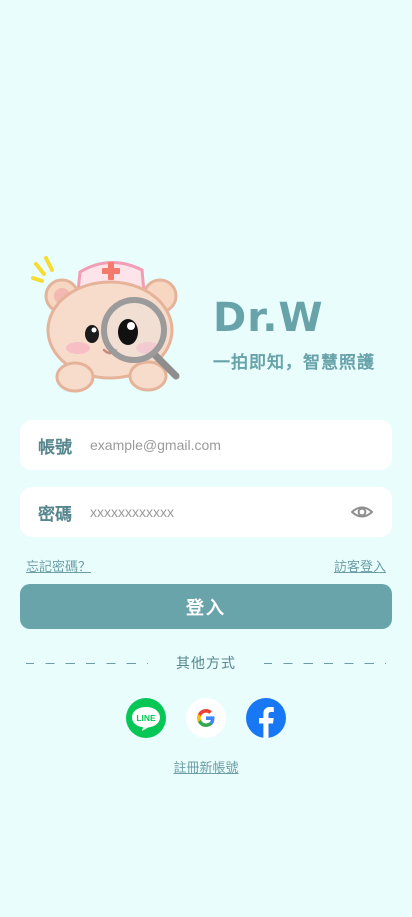  Describe the element at coordinates (87, 663) in the screenshot. I see `divider-line-left` at that location.